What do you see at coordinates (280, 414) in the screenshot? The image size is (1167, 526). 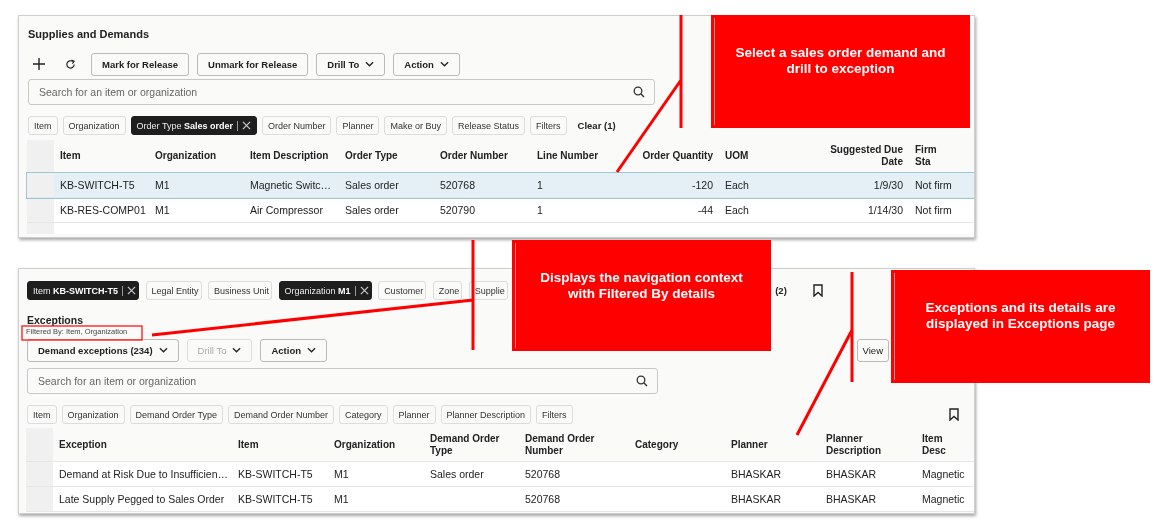 I see `filter-chip: Demand Order Number` at bounding box center [280, 414].